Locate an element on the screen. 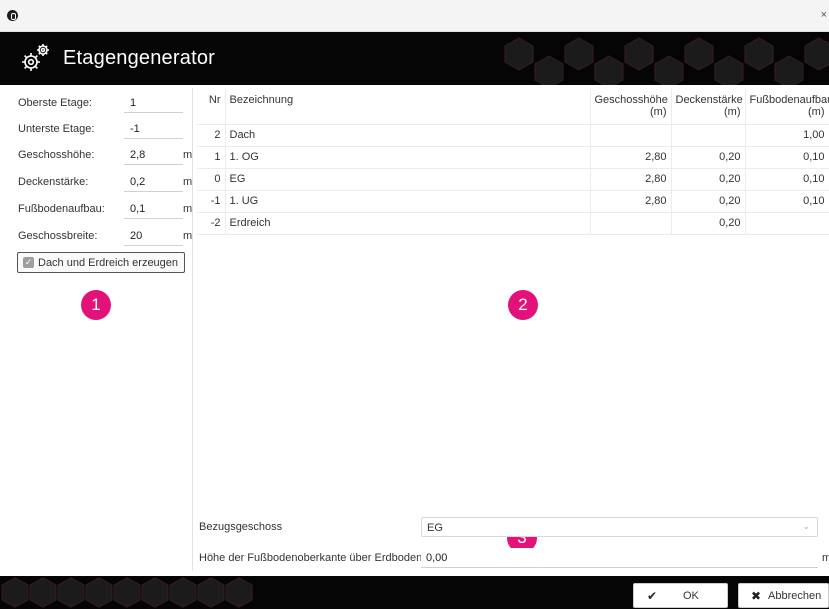 The width and height of the screenshot is (829, 609). select-value: EG is located at coordinates (435, 528).